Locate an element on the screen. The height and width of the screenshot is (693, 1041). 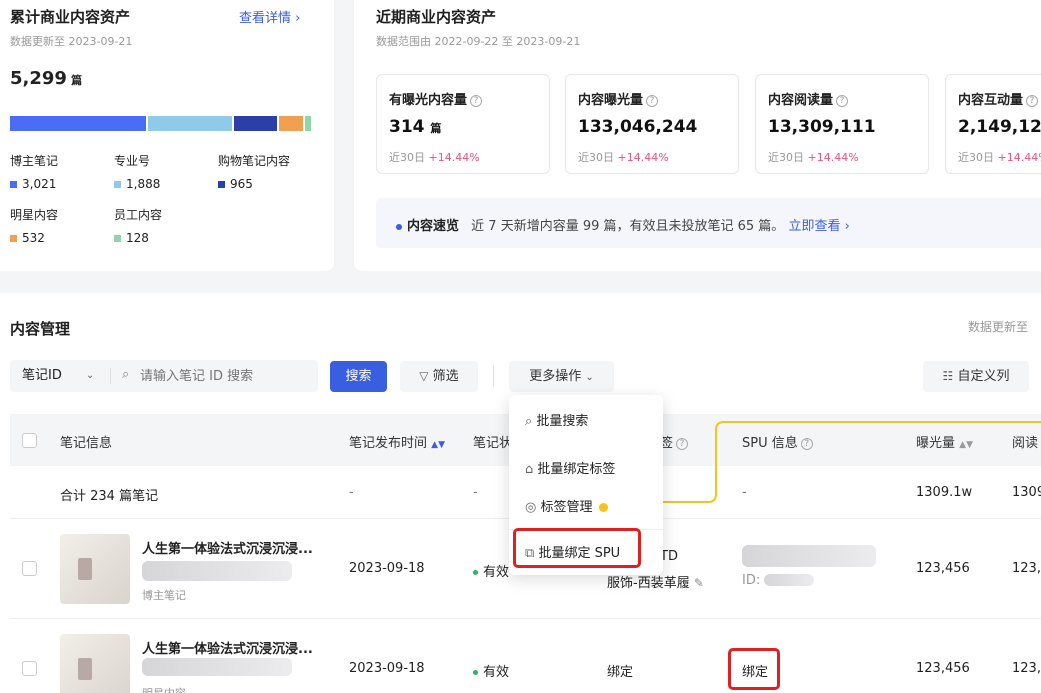
custom-columns-button: ☷ 自定义列 is located at coordinates (976, 376).